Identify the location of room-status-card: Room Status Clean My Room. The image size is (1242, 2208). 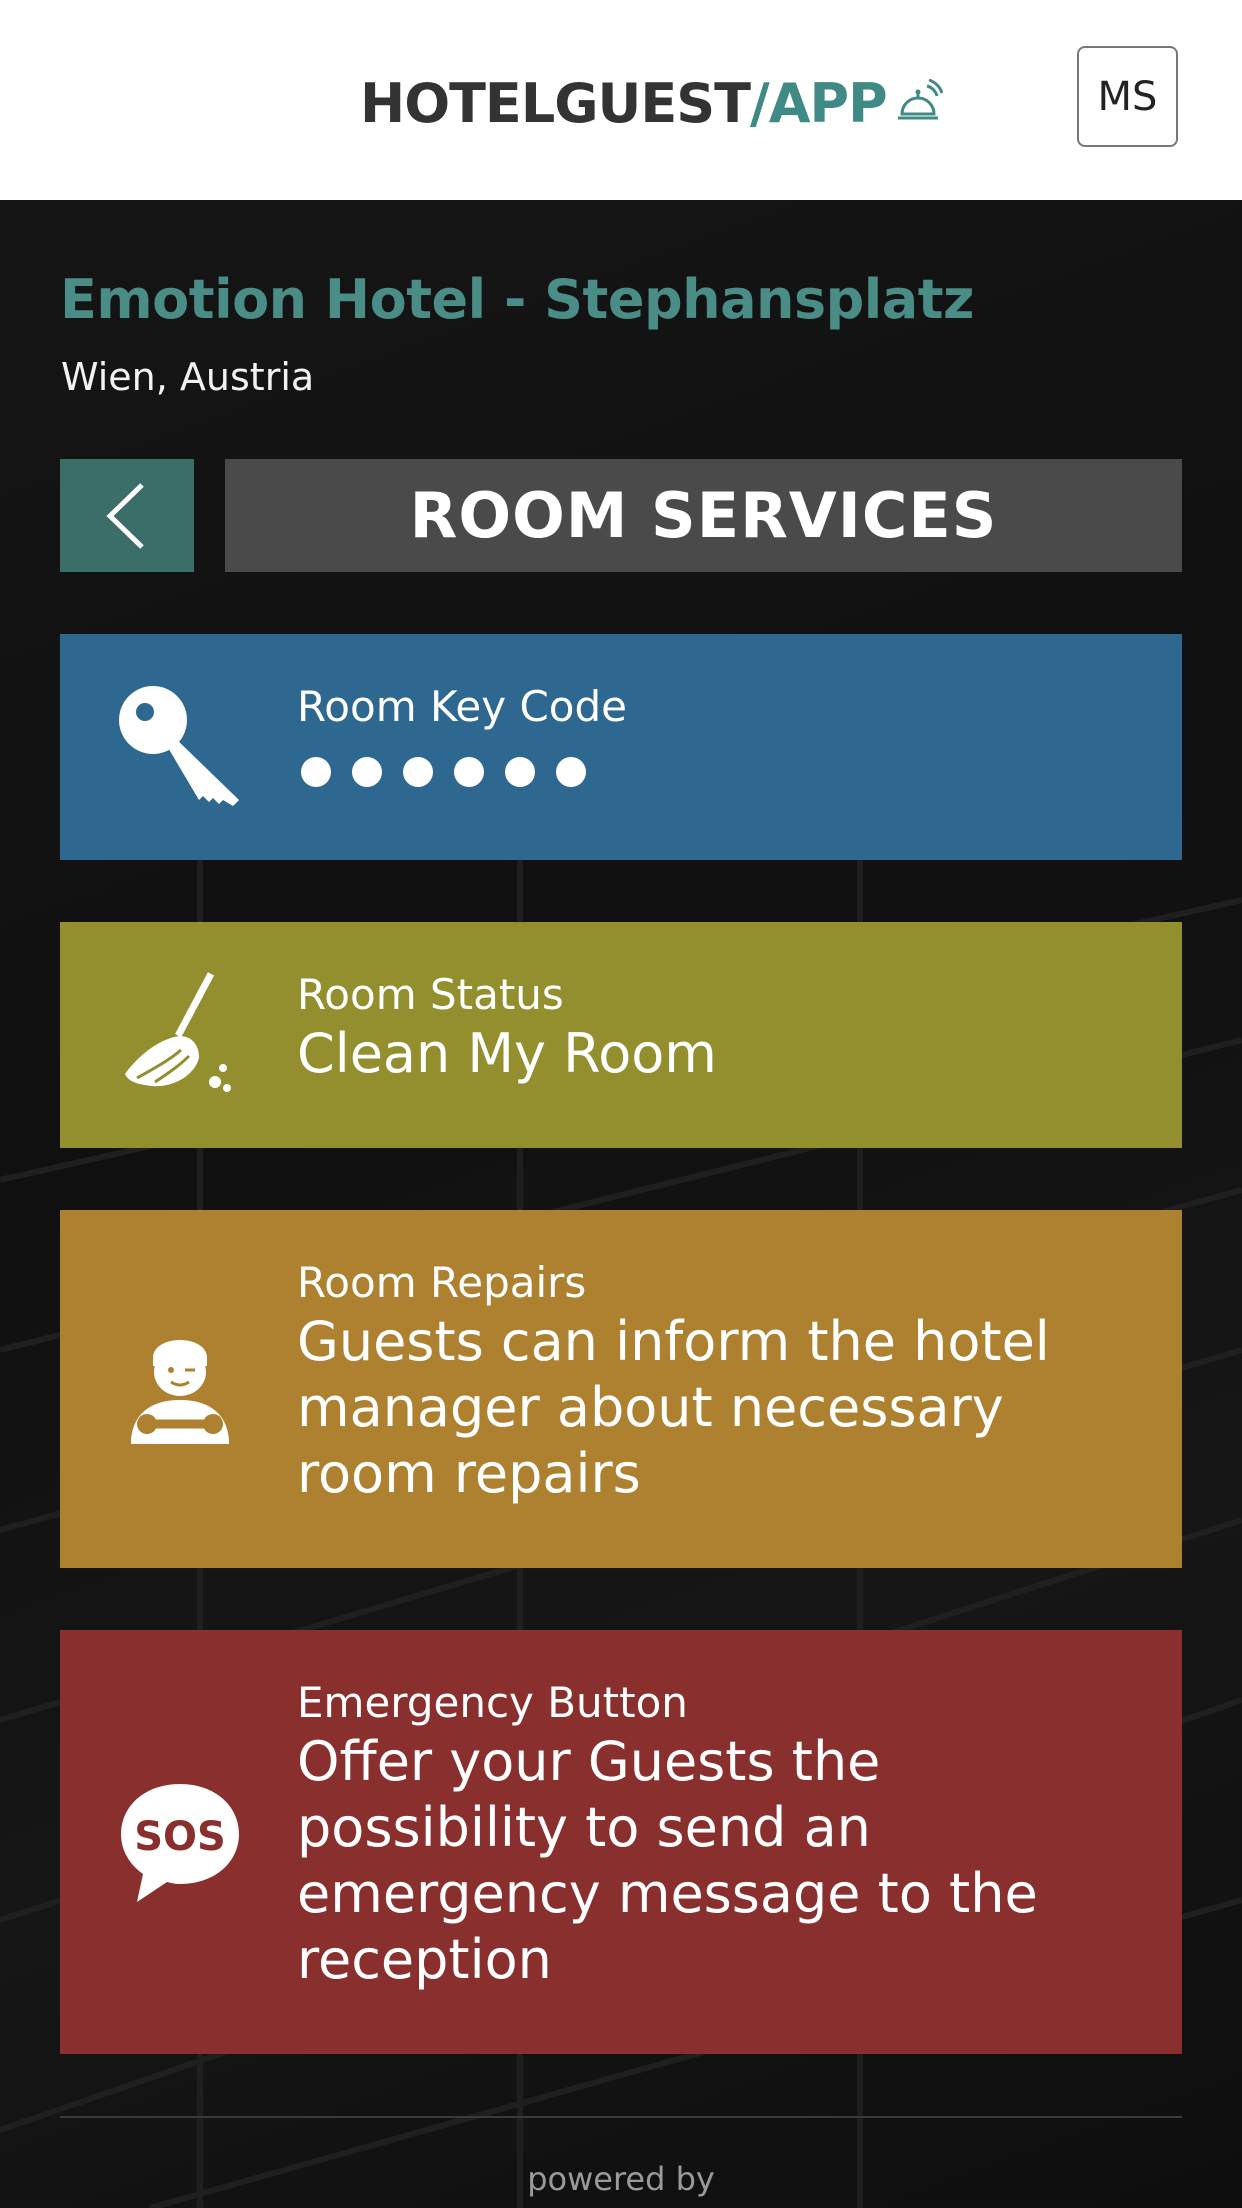
(621, 1035).